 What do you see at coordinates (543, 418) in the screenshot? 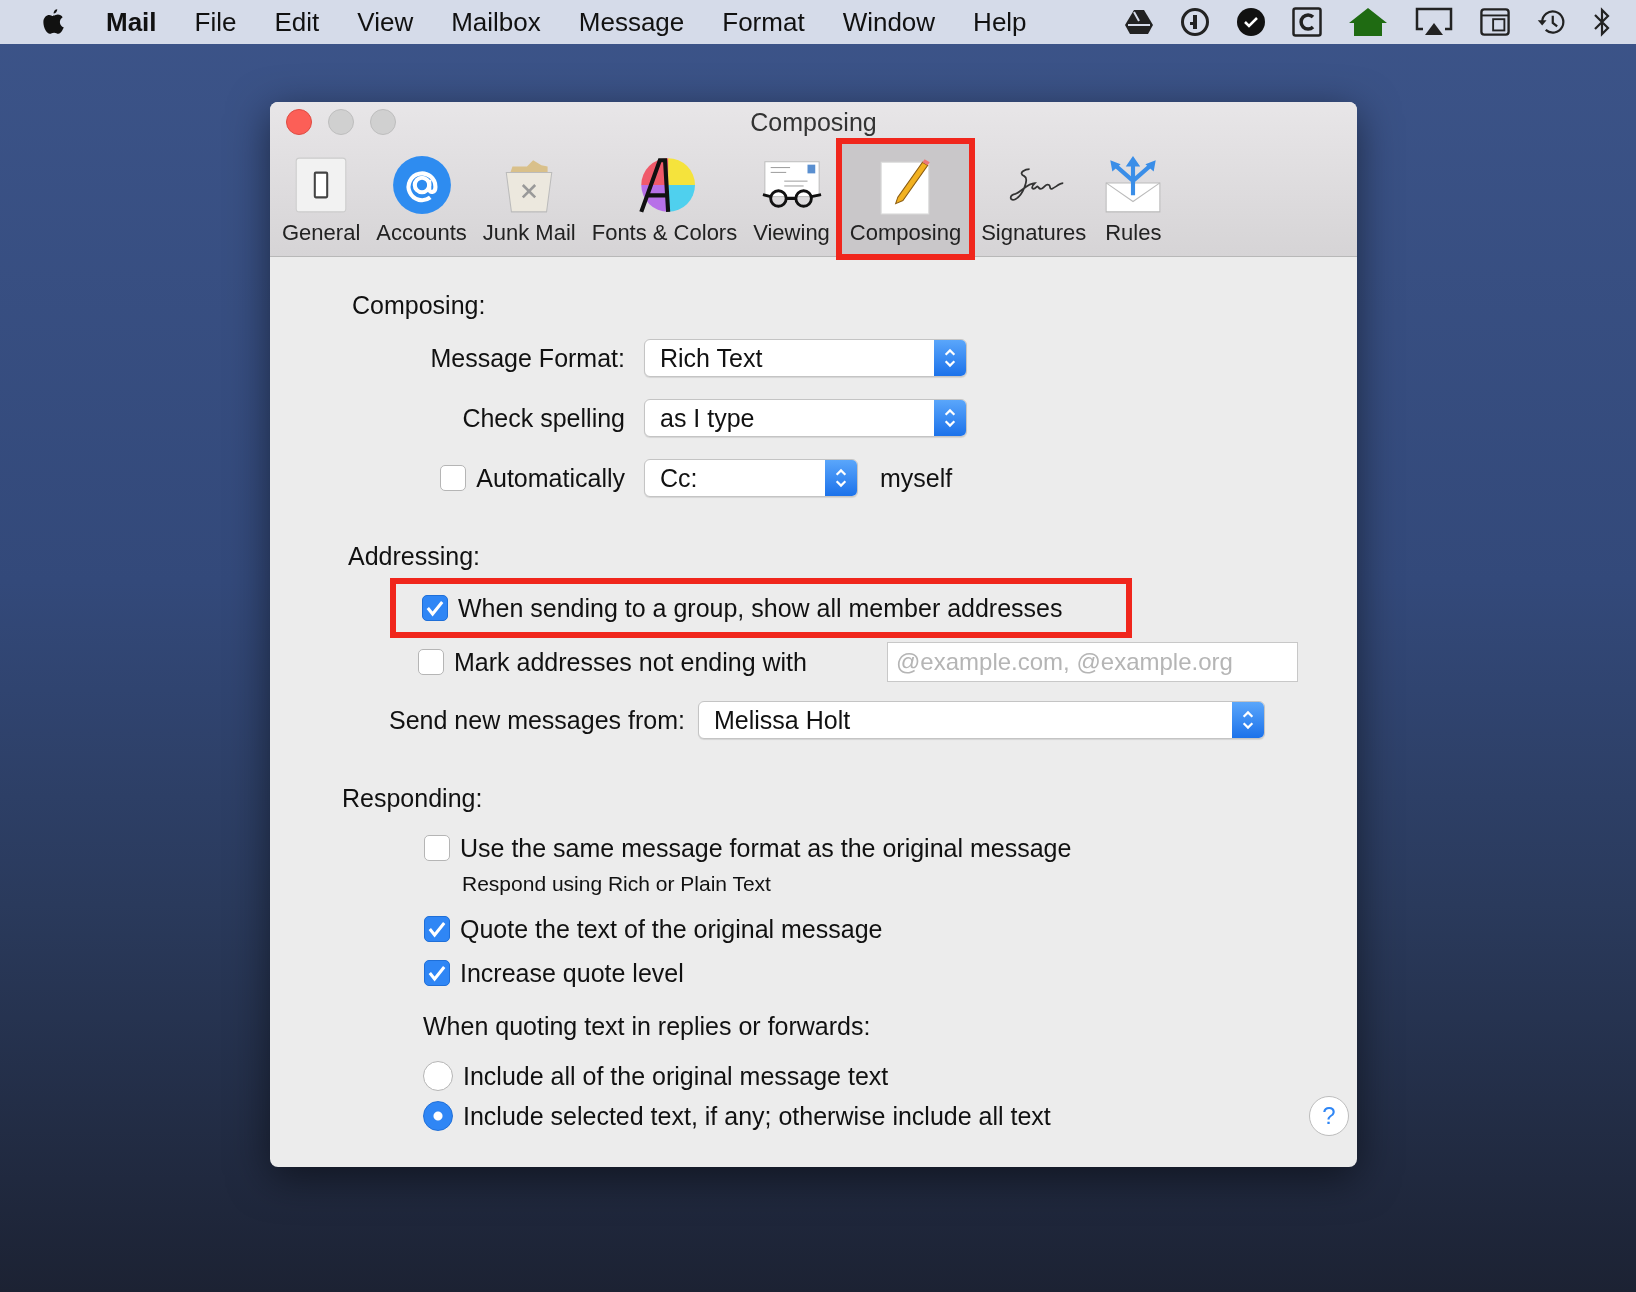
I see `field-label: Check spelling` at bounding box center [543, 418].